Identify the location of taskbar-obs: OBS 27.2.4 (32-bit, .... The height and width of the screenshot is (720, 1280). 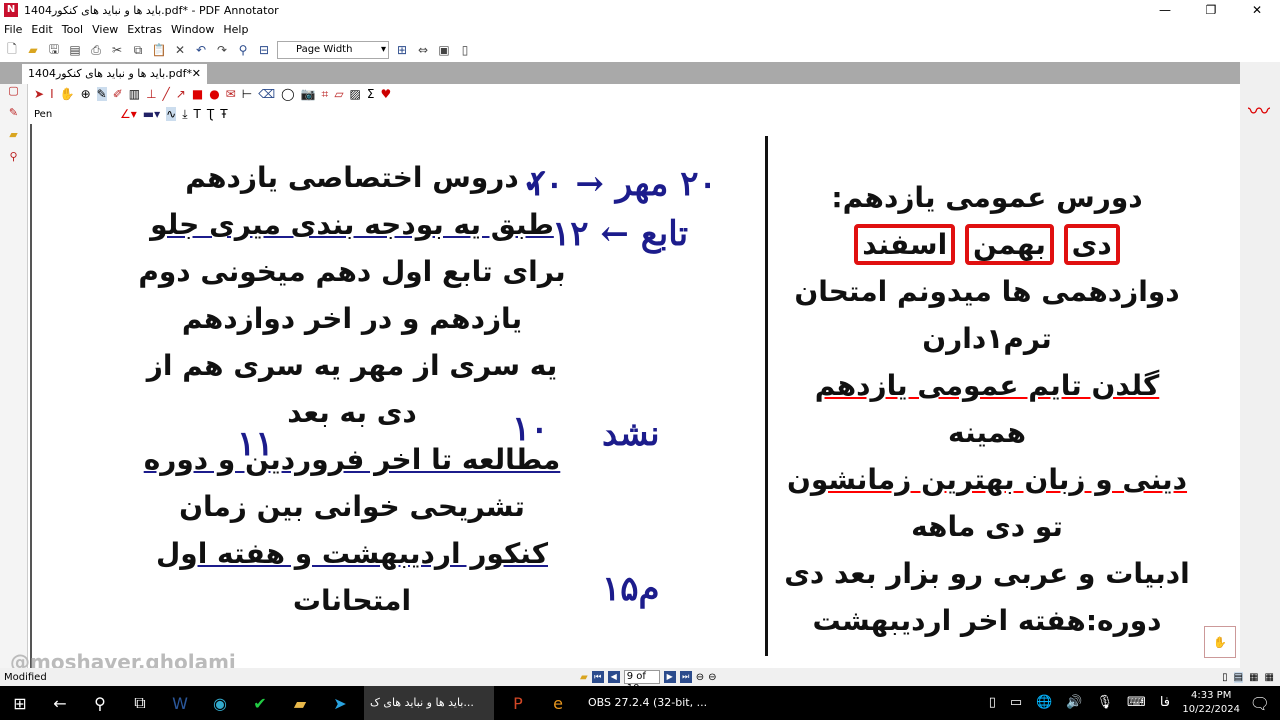
(647, 703).